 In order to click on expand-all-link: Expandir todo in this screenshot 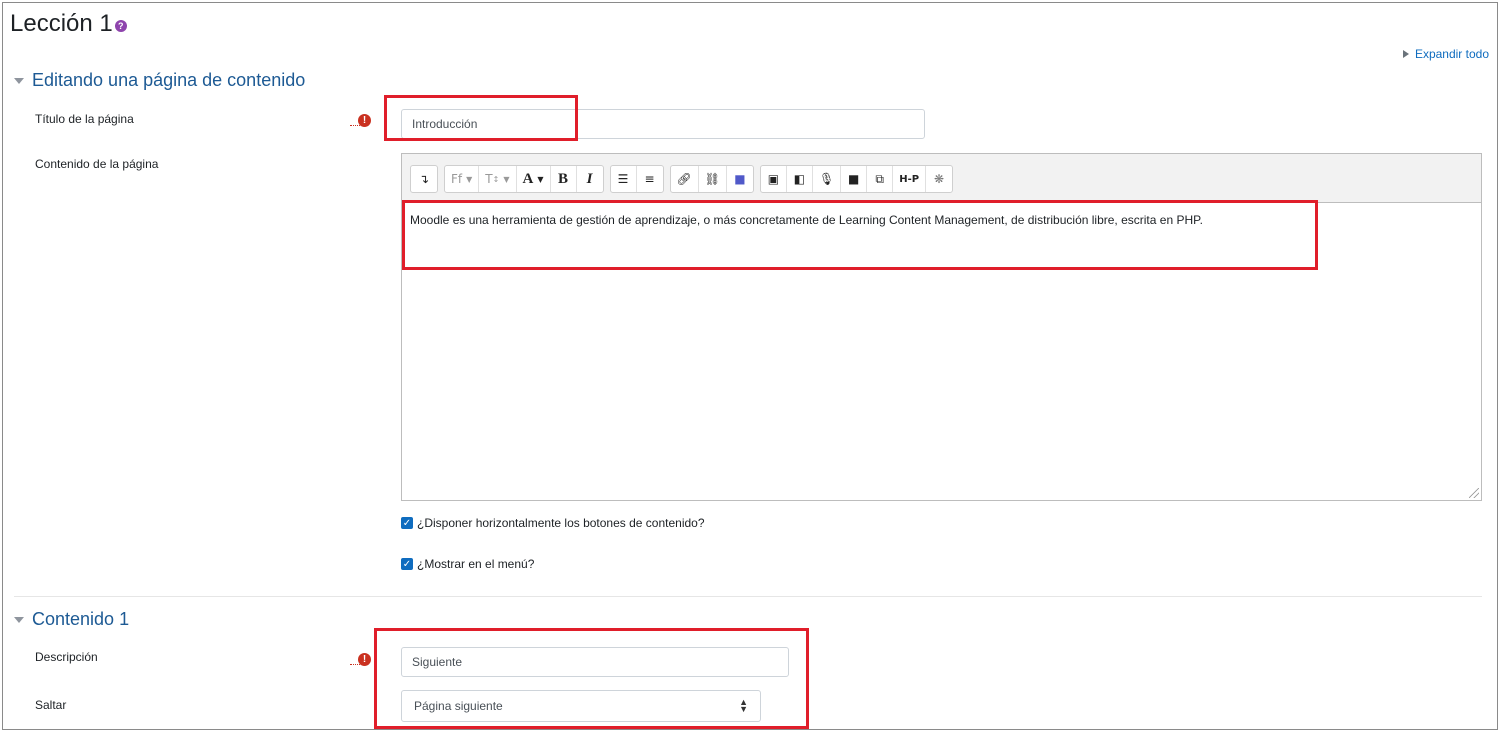, I will do `click(1445, 54)`.